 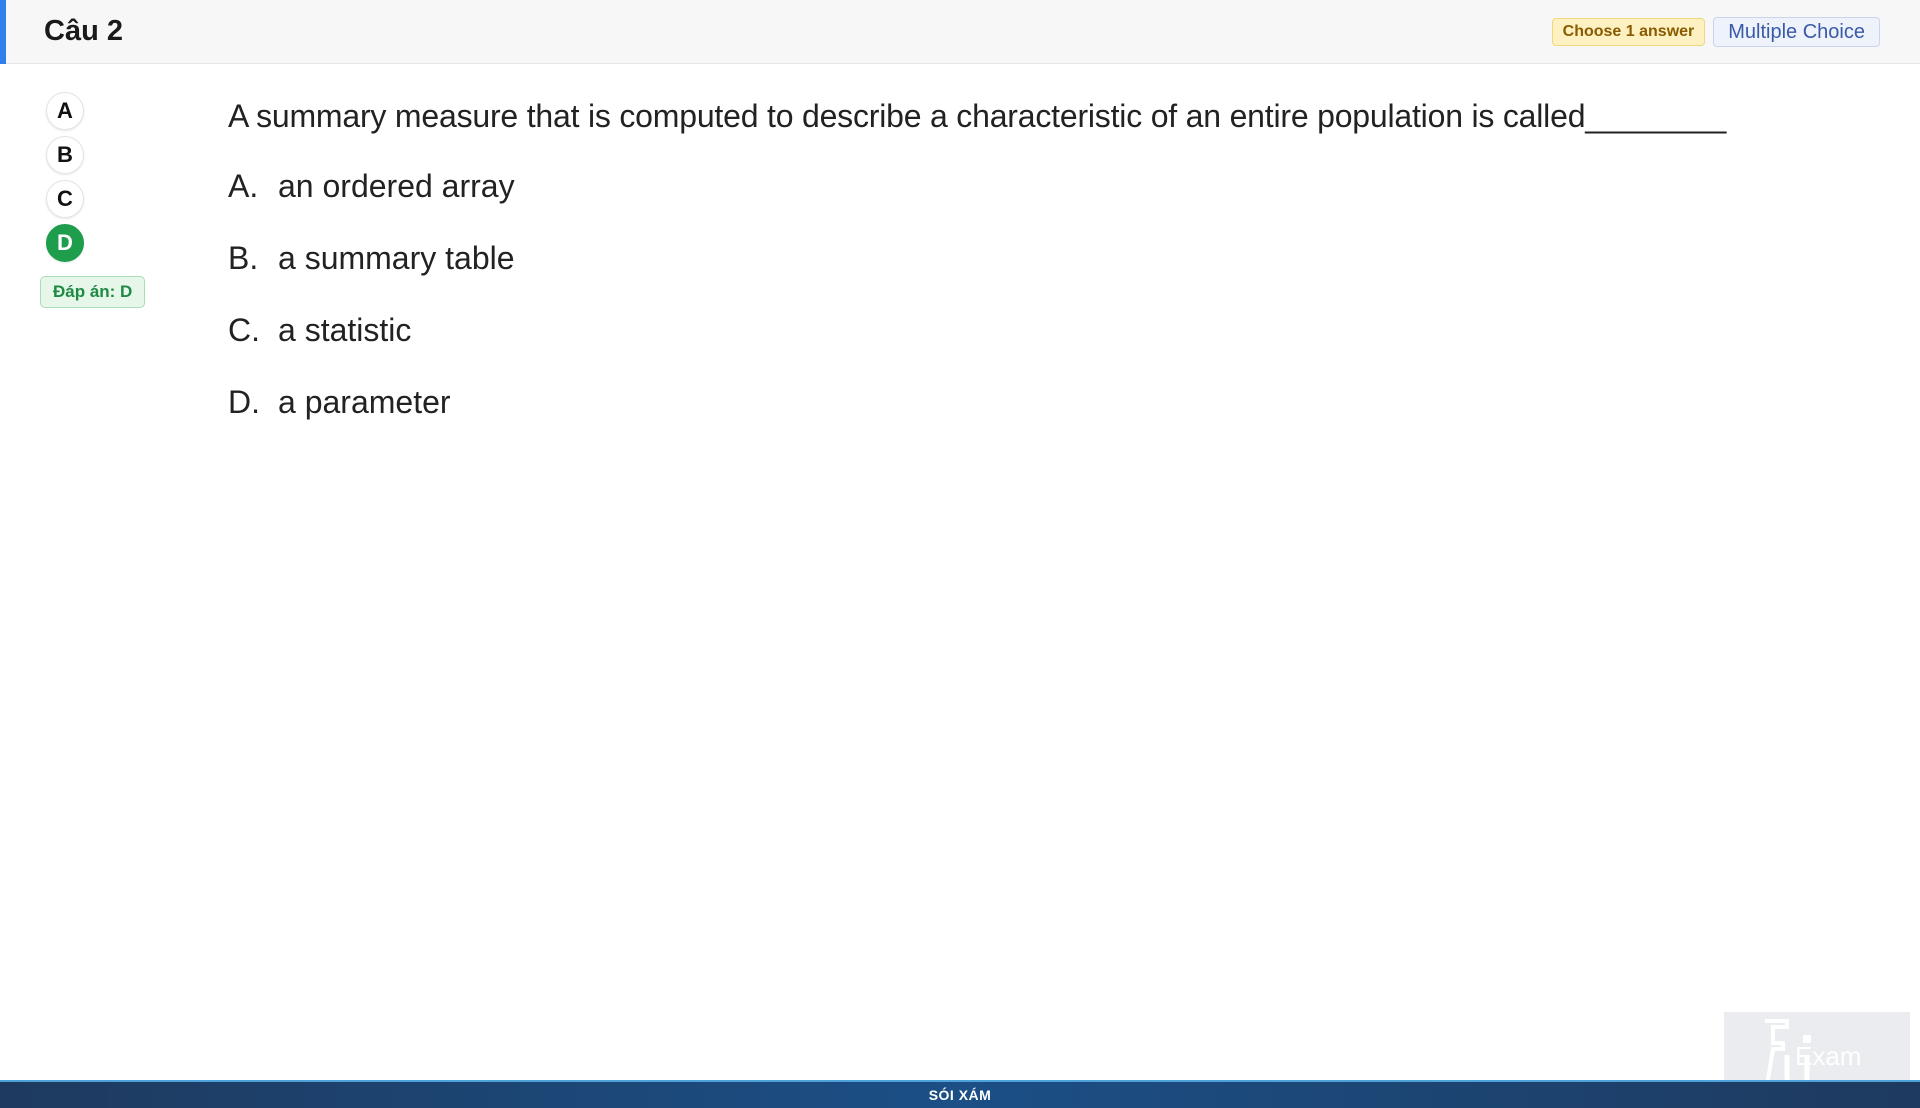 What do you see at coordinates (244, 402) in the screenshot?
I see `choice-letter: D.` at bounding box center [244, 402].